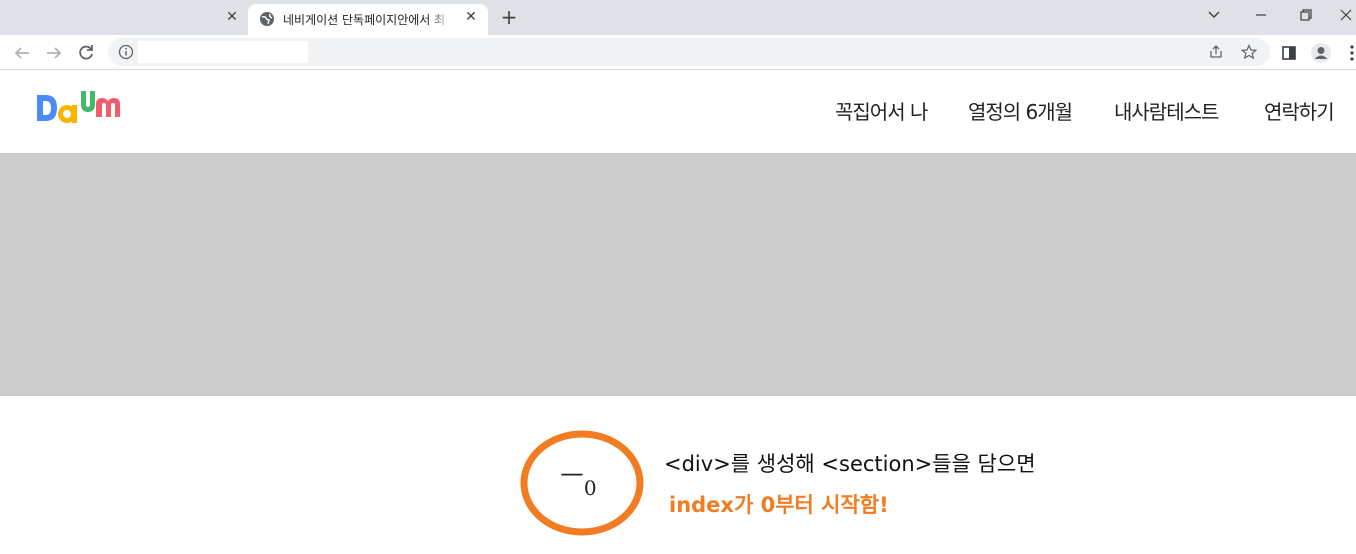 This screenshot has width=1356, height=554. Describe the element at coordinates (1346, 15) in the screenshot. I see `close-window-icon` at that location.